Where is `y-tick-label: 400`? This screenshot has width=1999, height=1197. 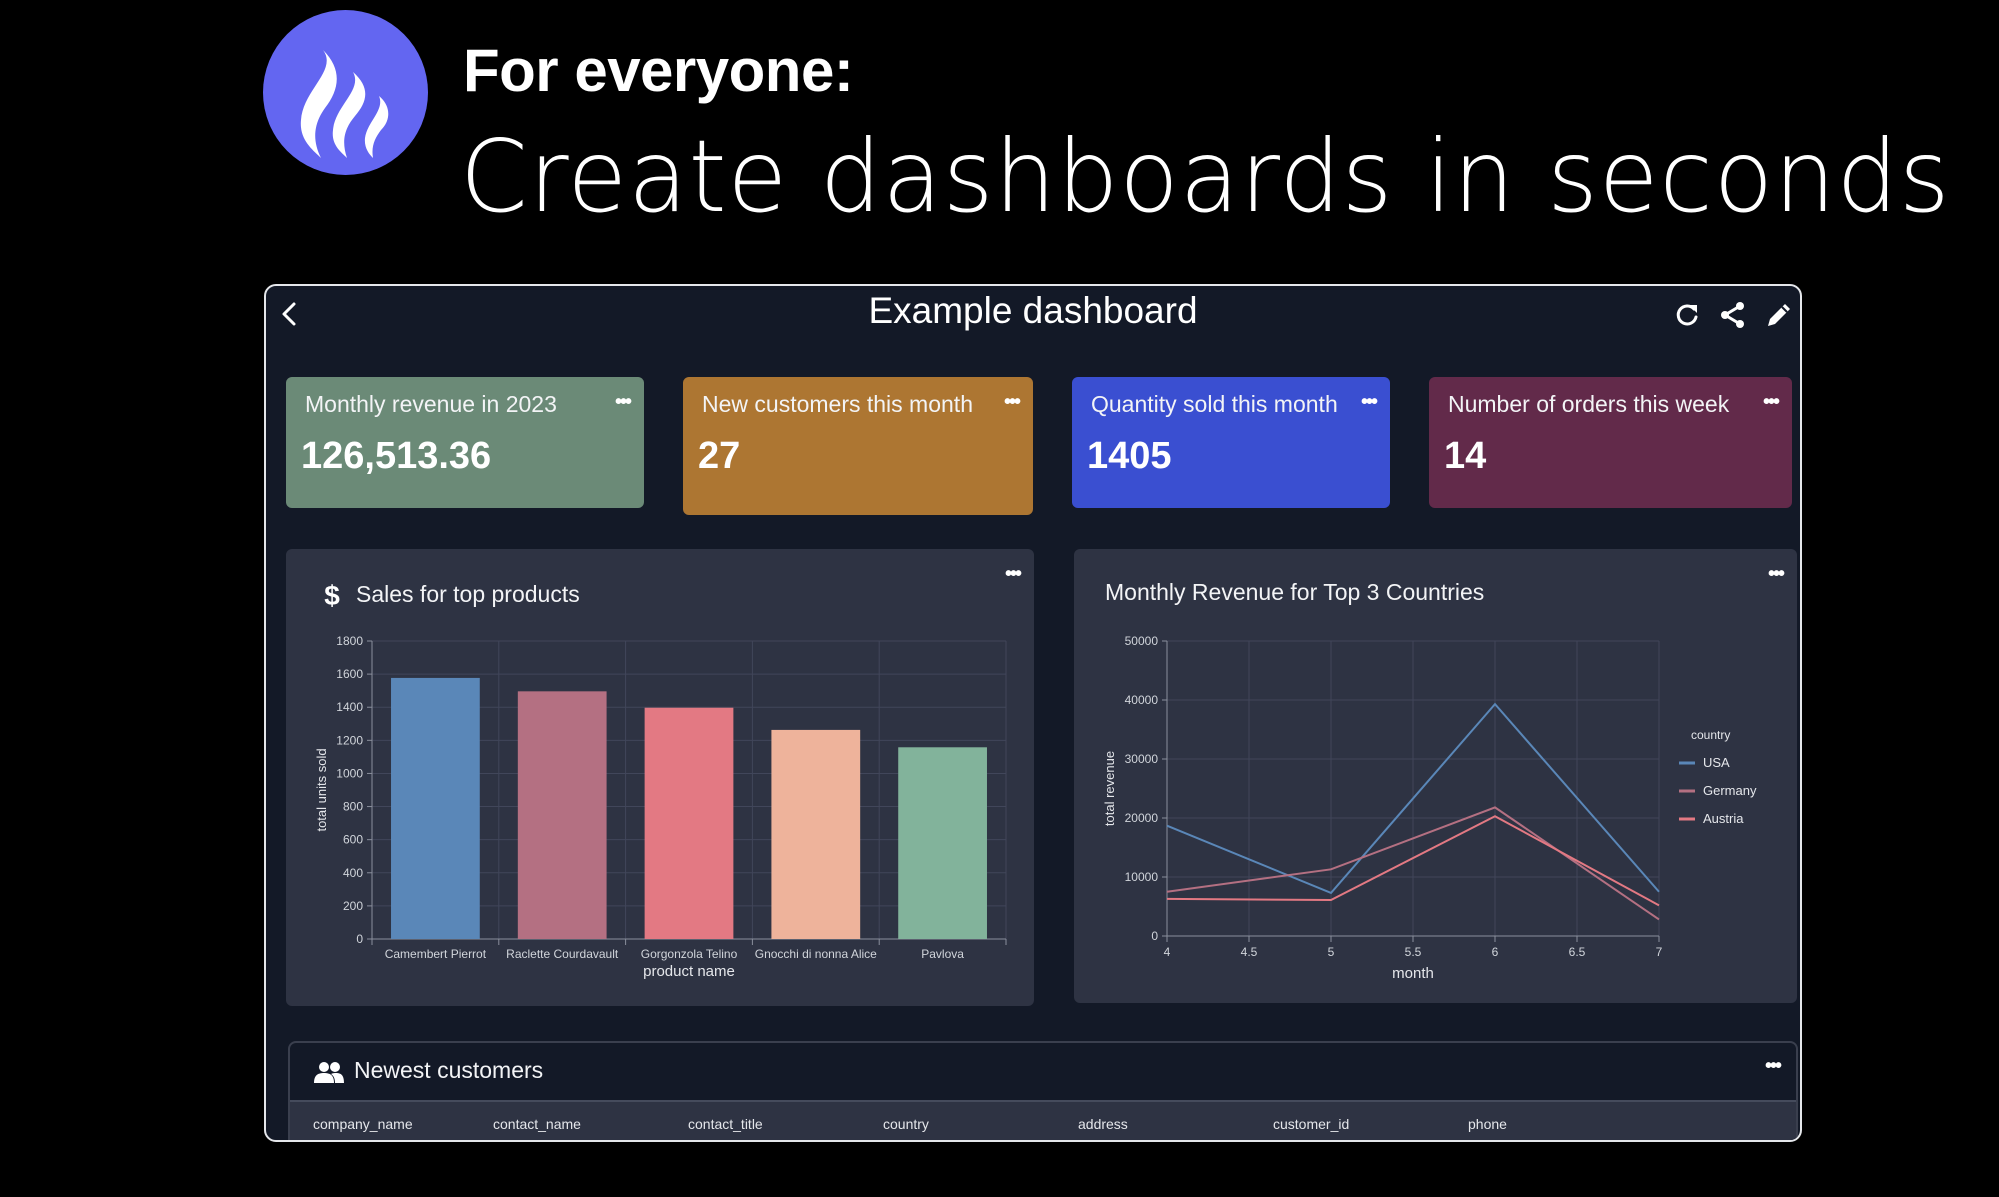 y-tick-label: 400 is located at coordinates (353, 873).